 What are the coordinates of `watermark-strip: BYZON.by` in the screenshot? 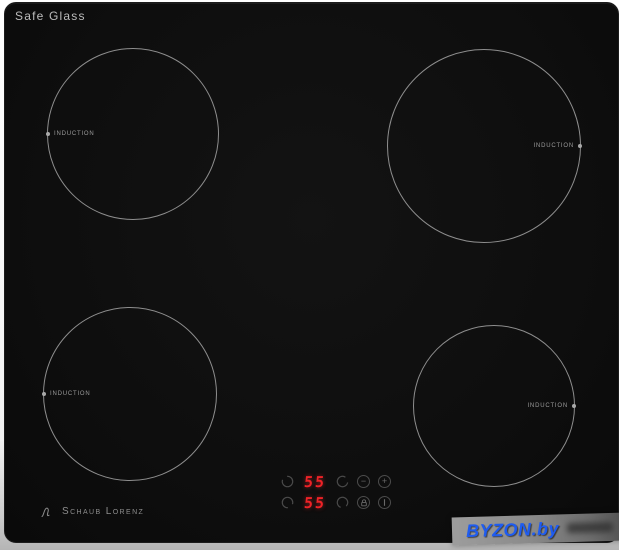 It's located at (535, 529).